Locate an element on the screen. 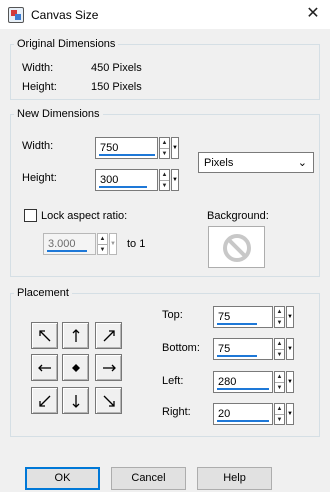 This screenshot has height=492, width=330. background-label: Background: is located at coordinates (238, 216).